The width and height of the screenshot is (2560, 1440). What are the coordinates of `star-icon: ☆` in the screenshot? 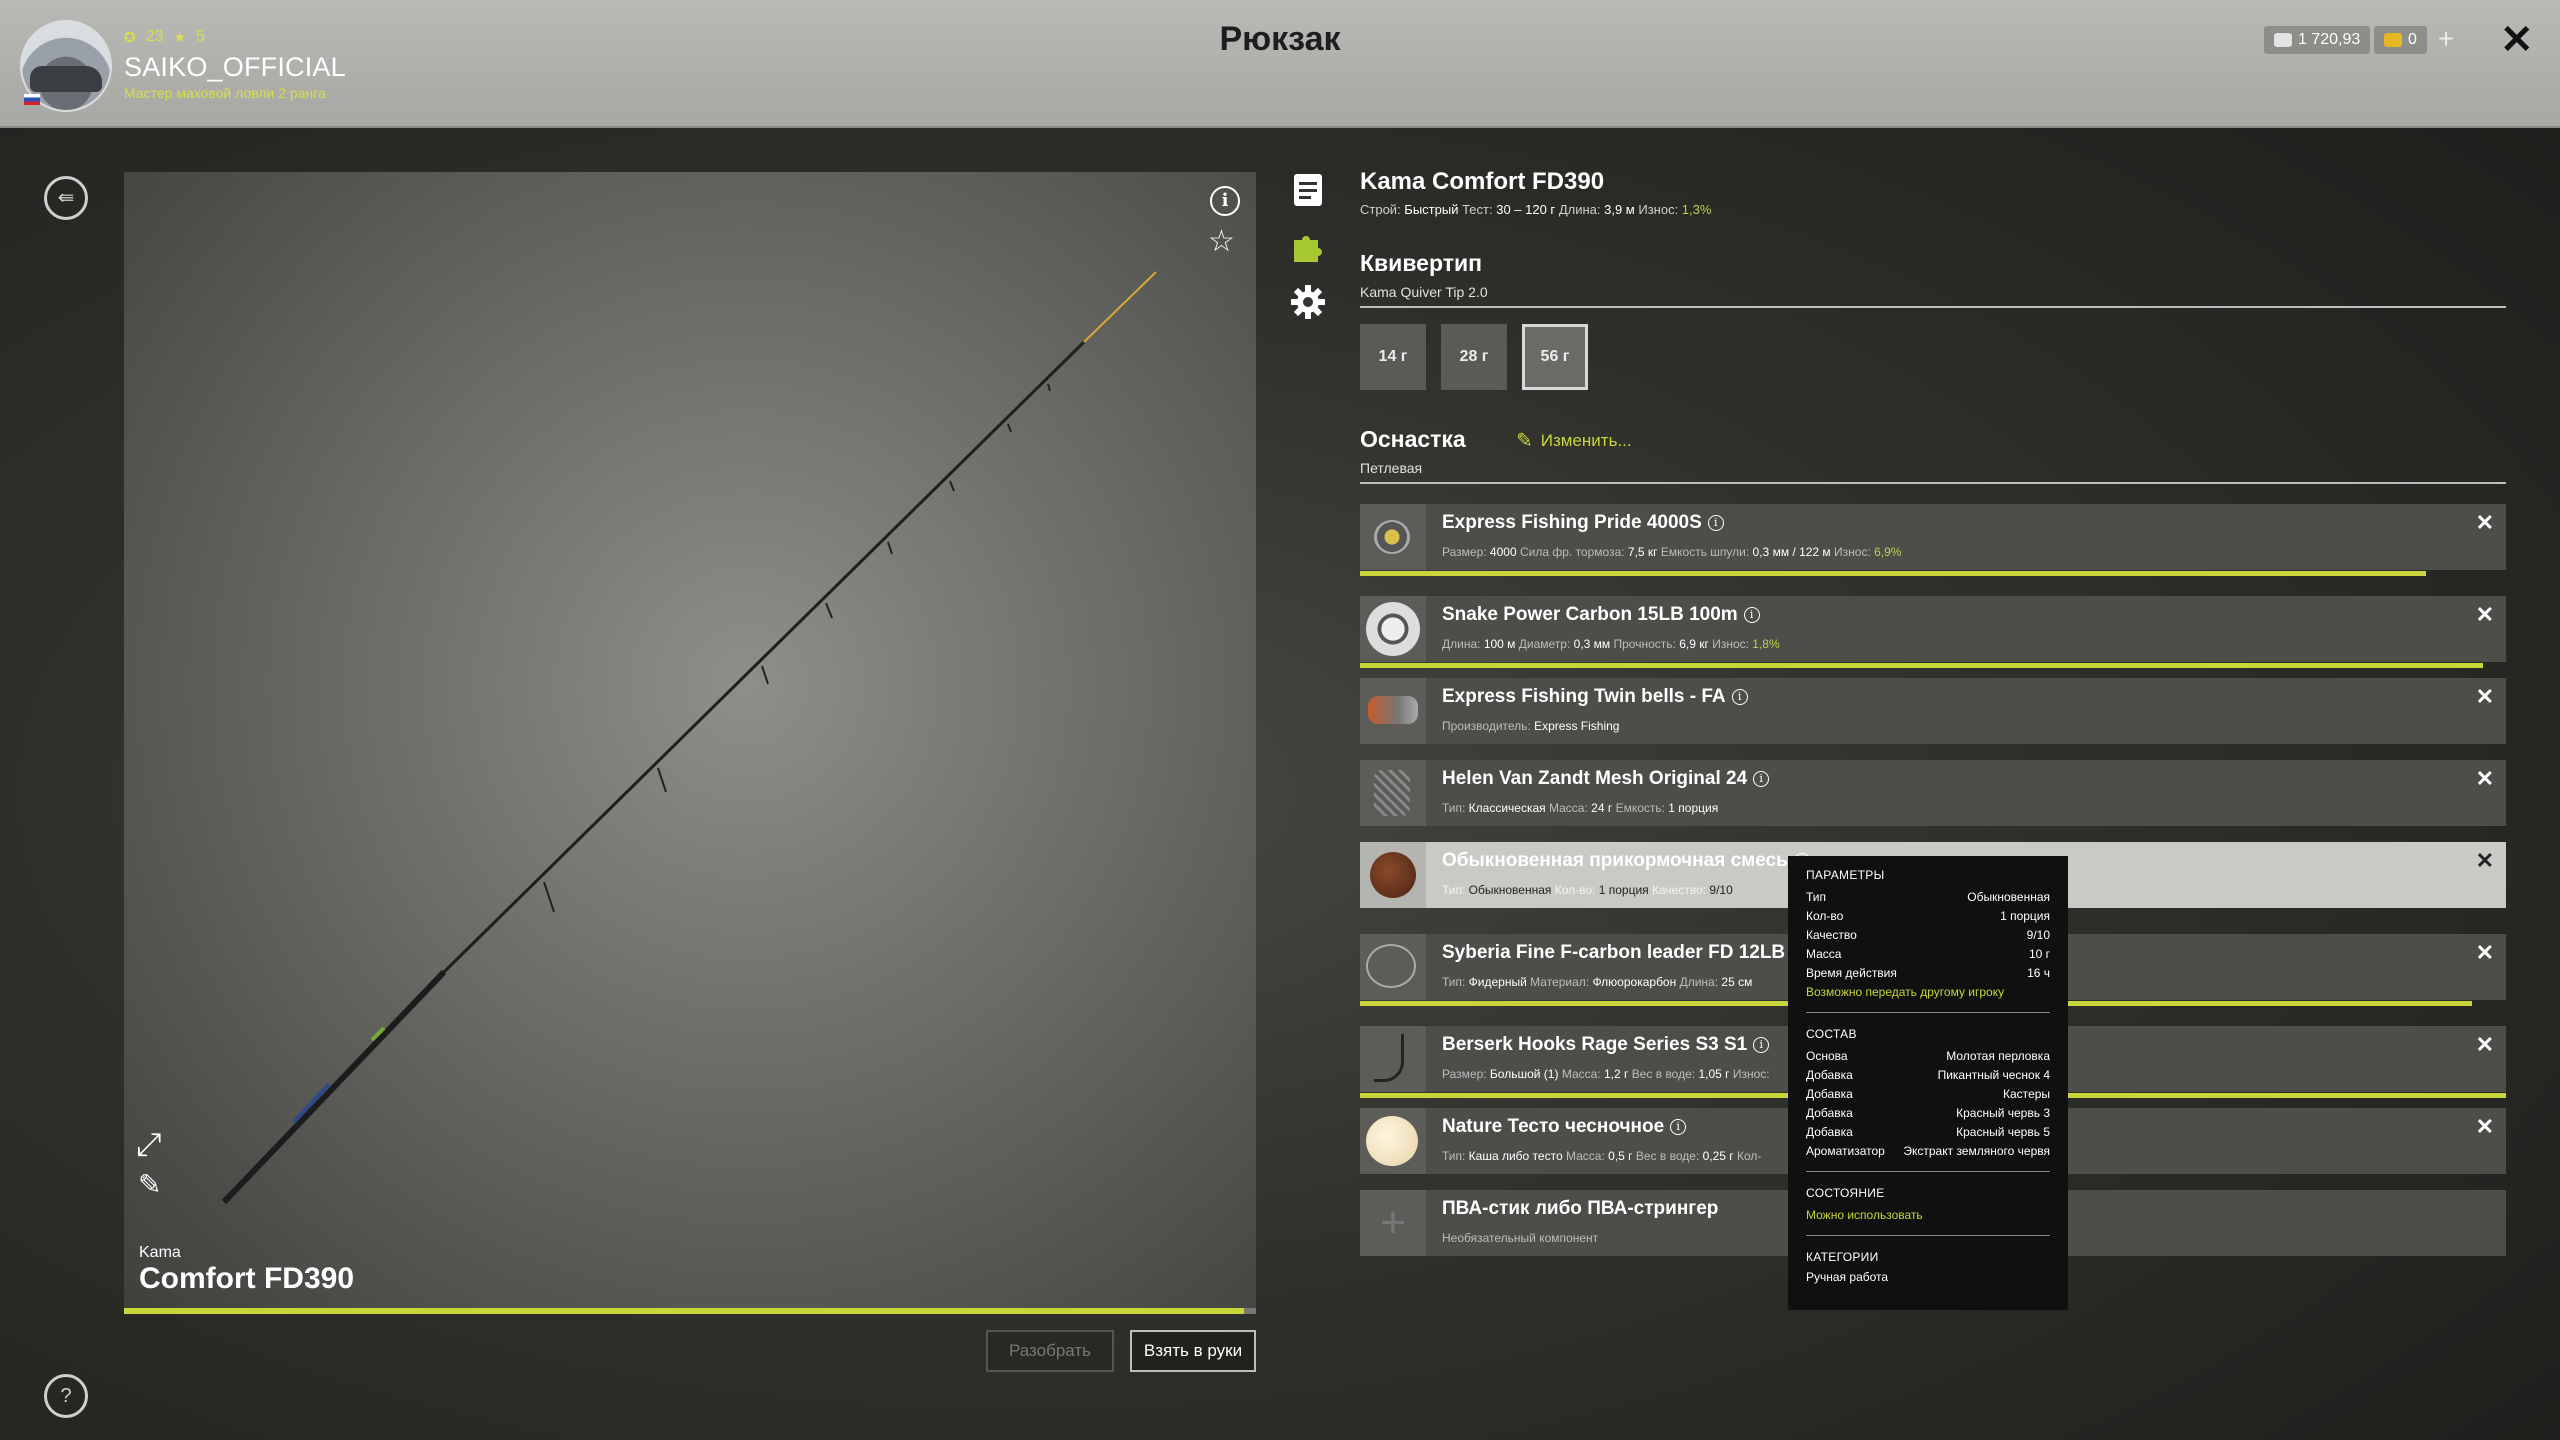 It's located at (1221, 241).